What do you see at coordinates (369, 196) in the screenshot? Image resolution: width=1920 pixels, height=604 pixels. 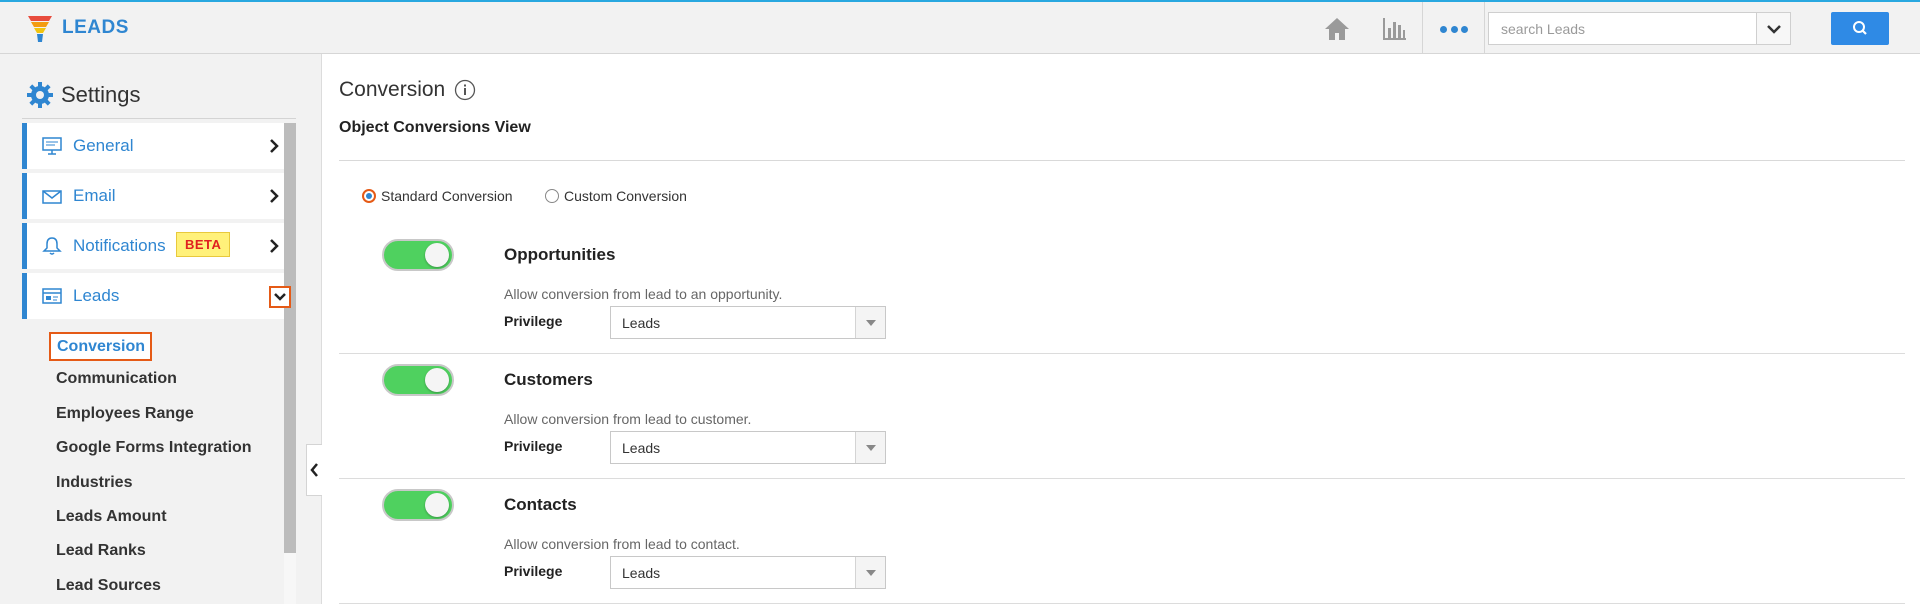 I see `radio-checked-icon` at bounding box center [369, 196].